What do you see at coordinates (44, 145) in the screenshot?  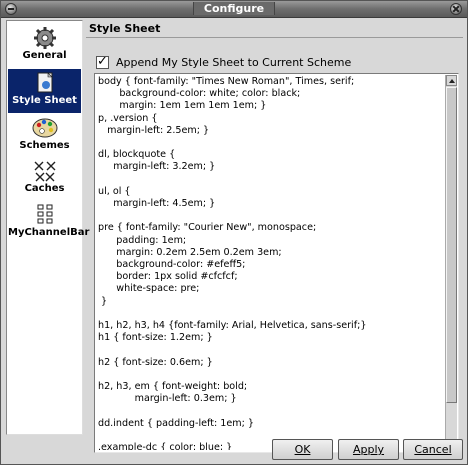 I see `sidebar-item-label: Schemes` at bounding box center [44, 145].